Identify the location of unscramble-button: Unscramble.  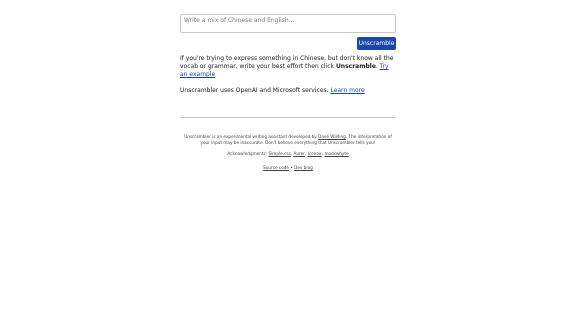
(376, 43).